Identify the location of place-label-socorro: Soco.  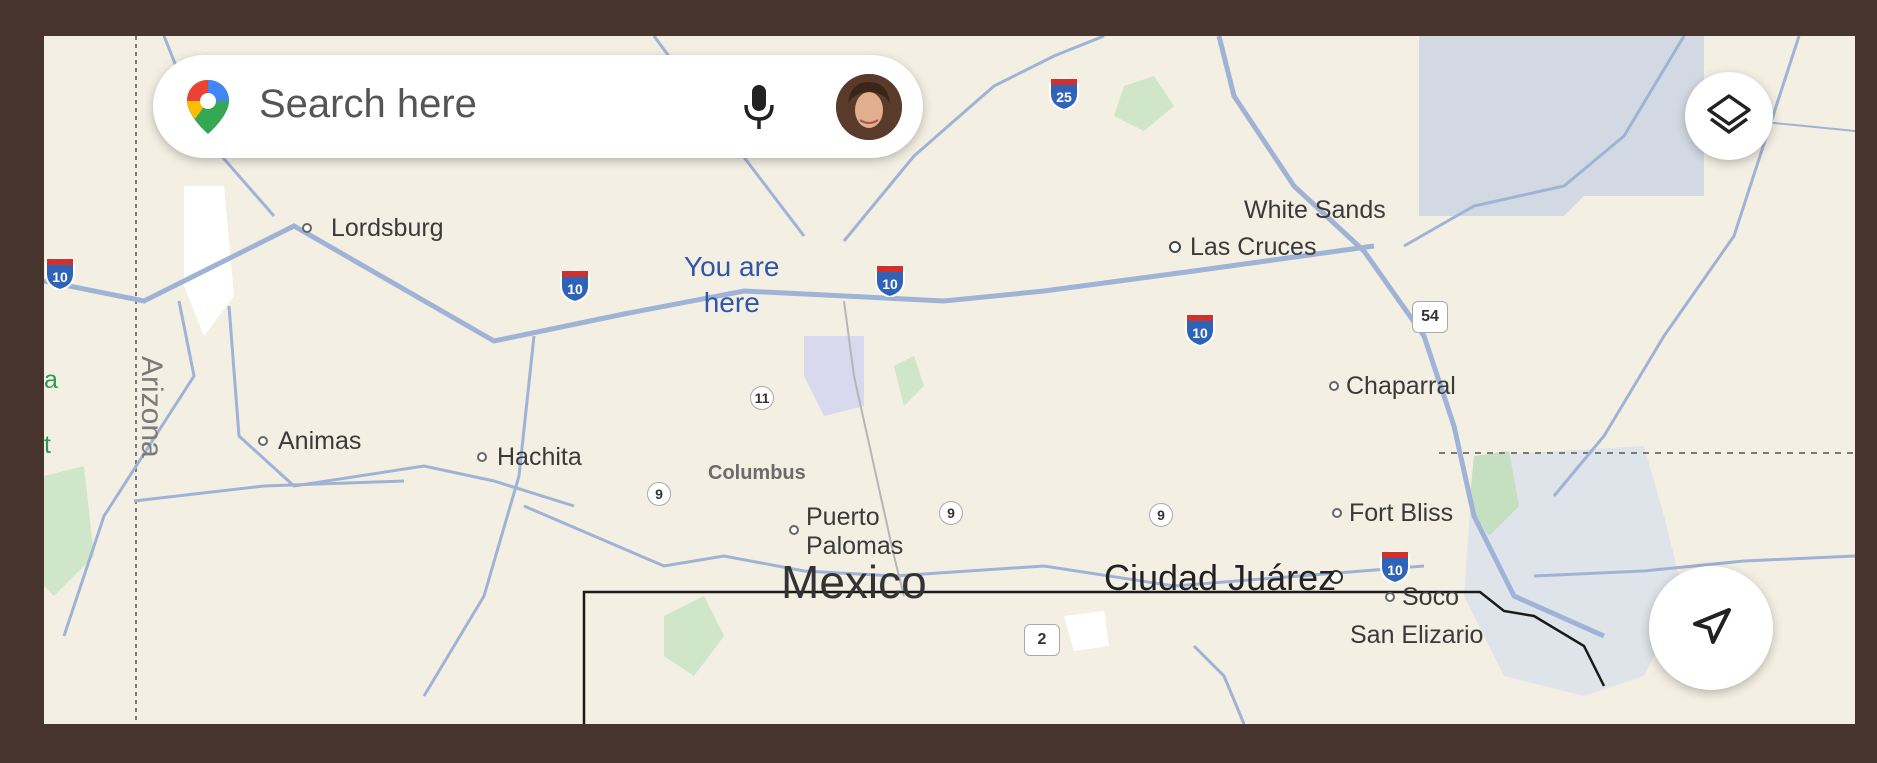
(1430, 597).